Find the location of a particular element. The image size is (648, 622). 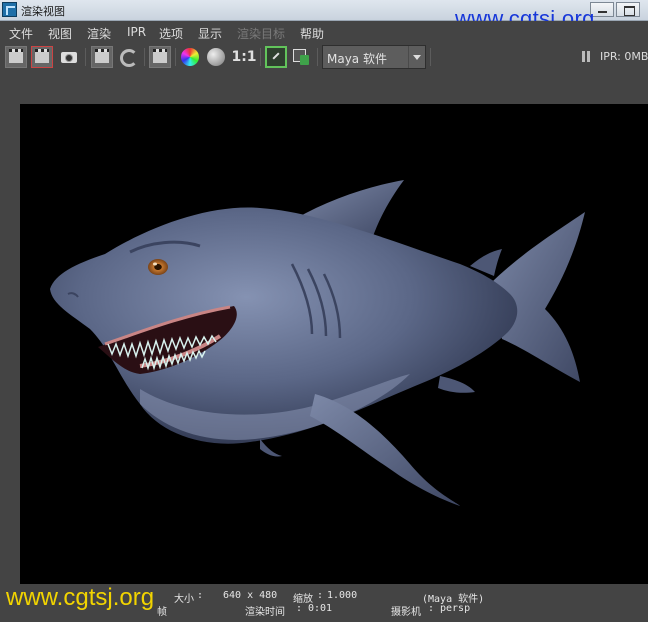

menu-render-target: 渲染目标 is located at coordinates (261, 33).